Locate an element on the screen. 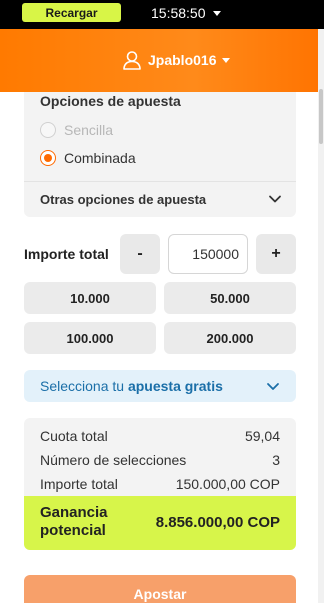 This screenshot has width=324, height=603. potential-winnings: Ganancia potencial 8.856.000,00 COP is located at coordinates (160, 523).